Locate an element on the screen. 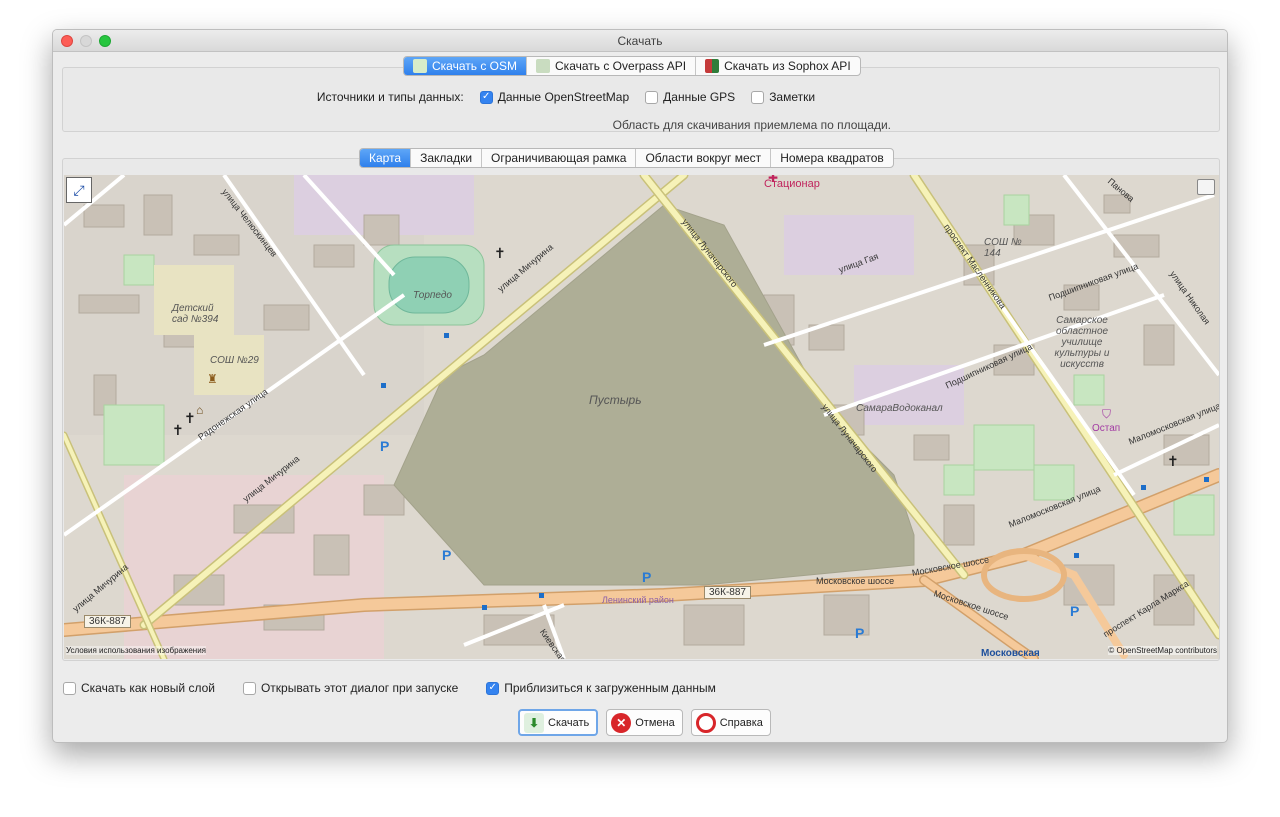 This screenshot has height=817, width=1280. window-title: Скачать is located at coordinates (640, 41).